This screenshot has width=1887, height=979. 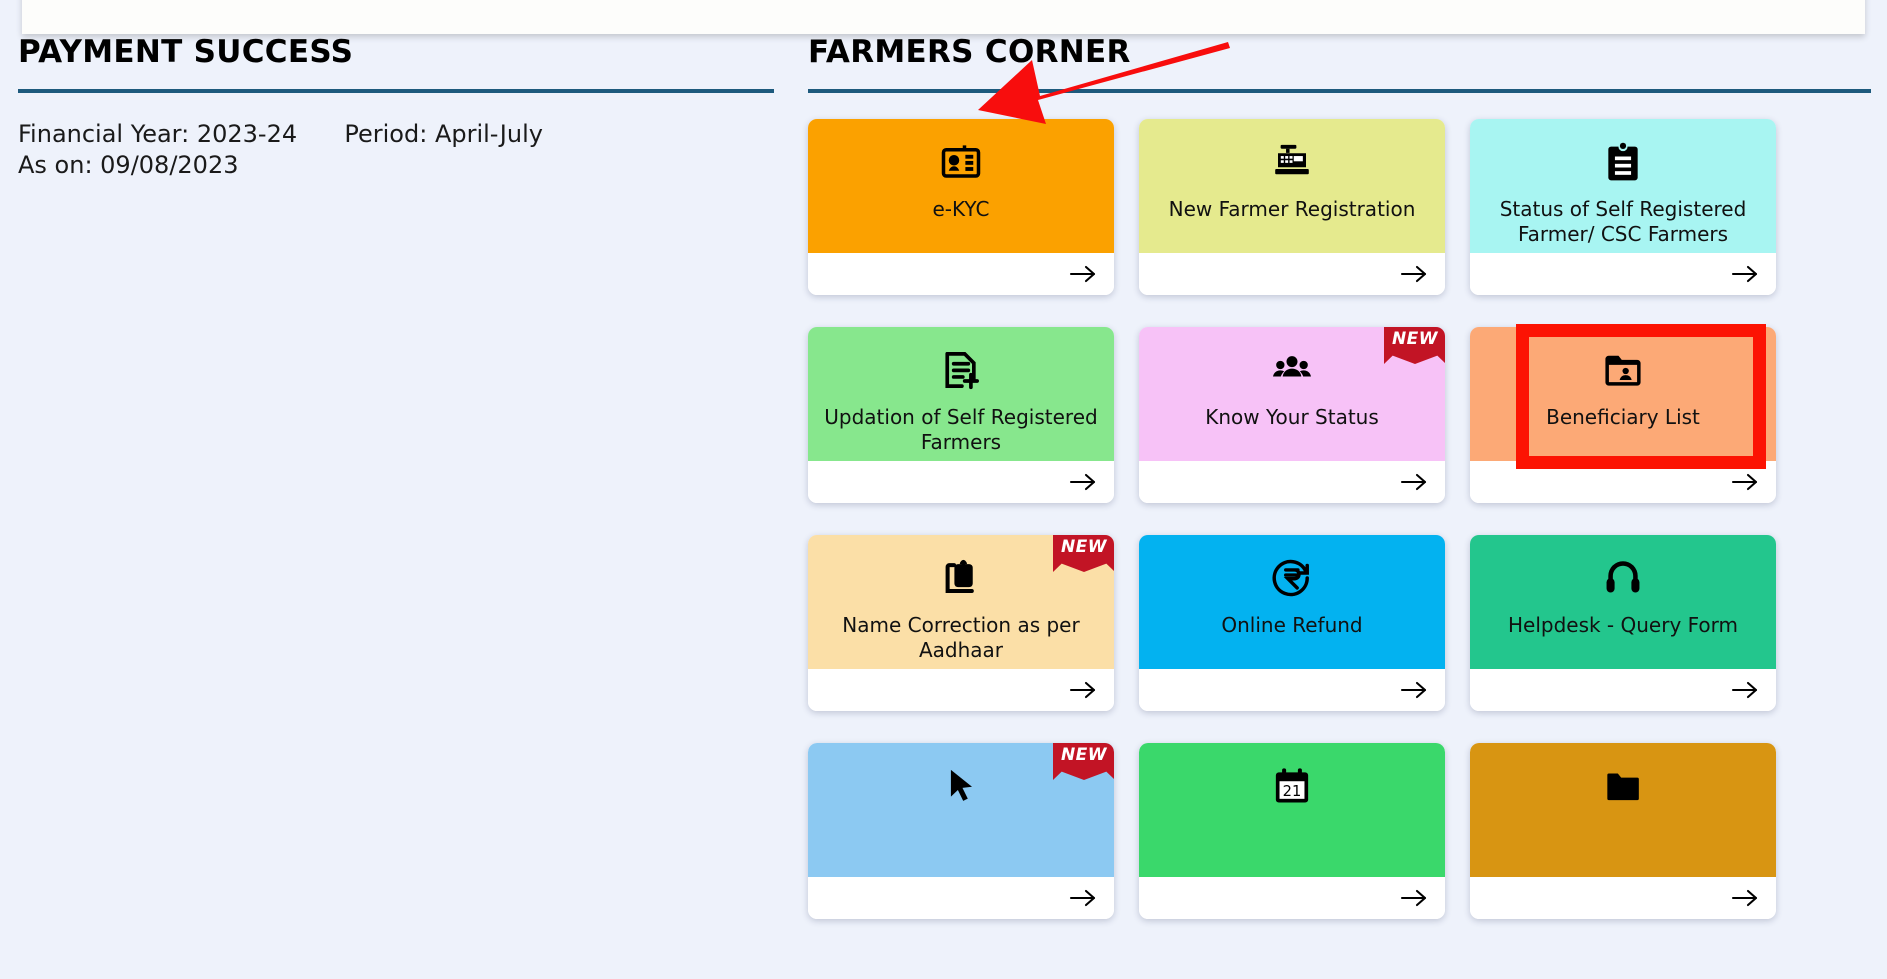 I want to click on financial-year-label: Financial Year: 2023-24, so click(x=158, y=134).